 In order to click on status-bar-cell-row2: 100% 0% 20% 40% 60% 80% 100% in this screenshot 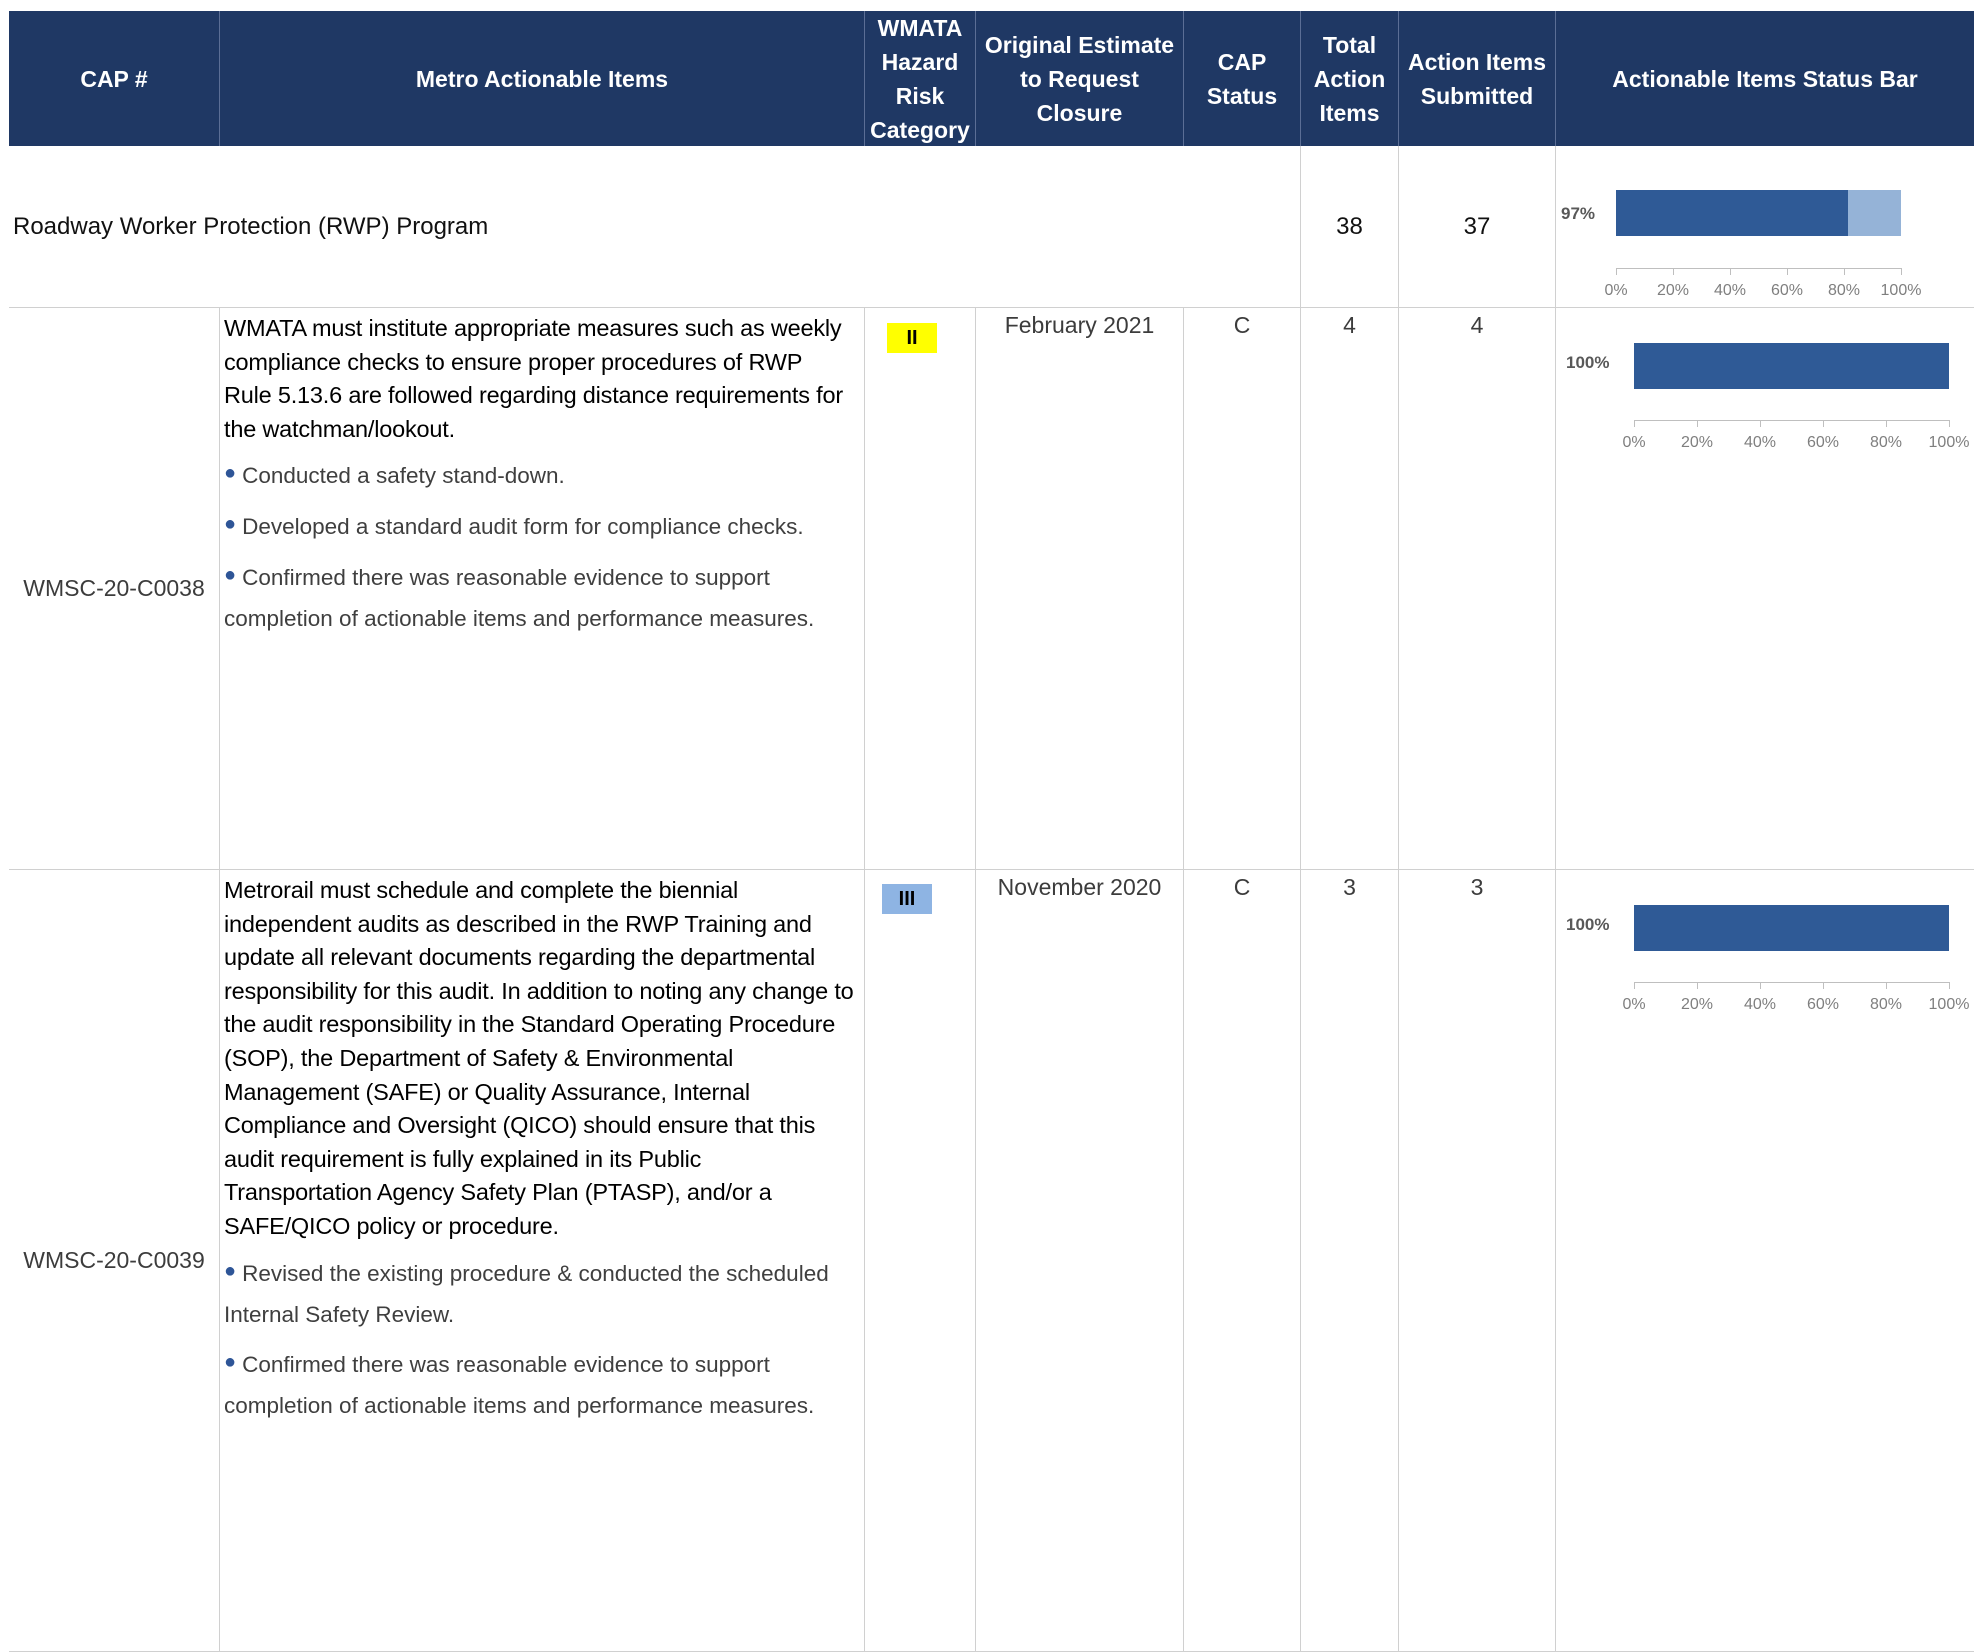, I will do `click(1765, 1261)`.